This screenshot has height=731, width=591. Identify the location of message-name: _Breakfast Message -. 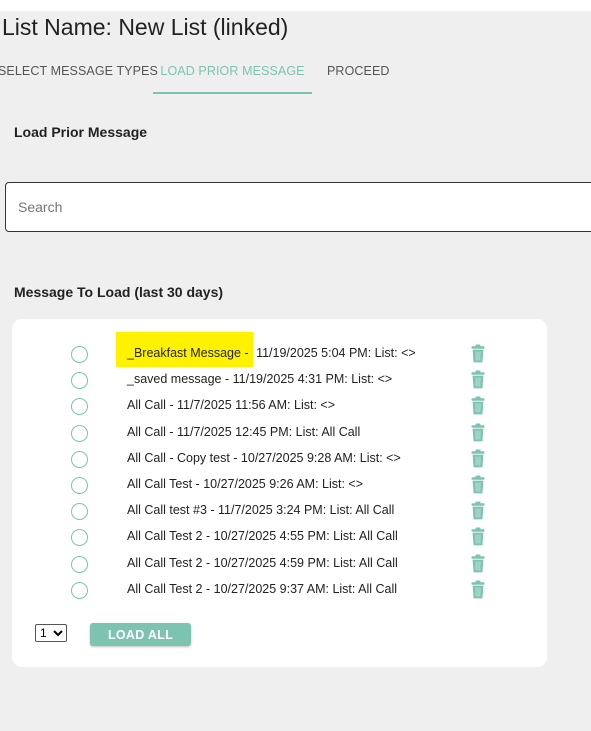
(184, 349).